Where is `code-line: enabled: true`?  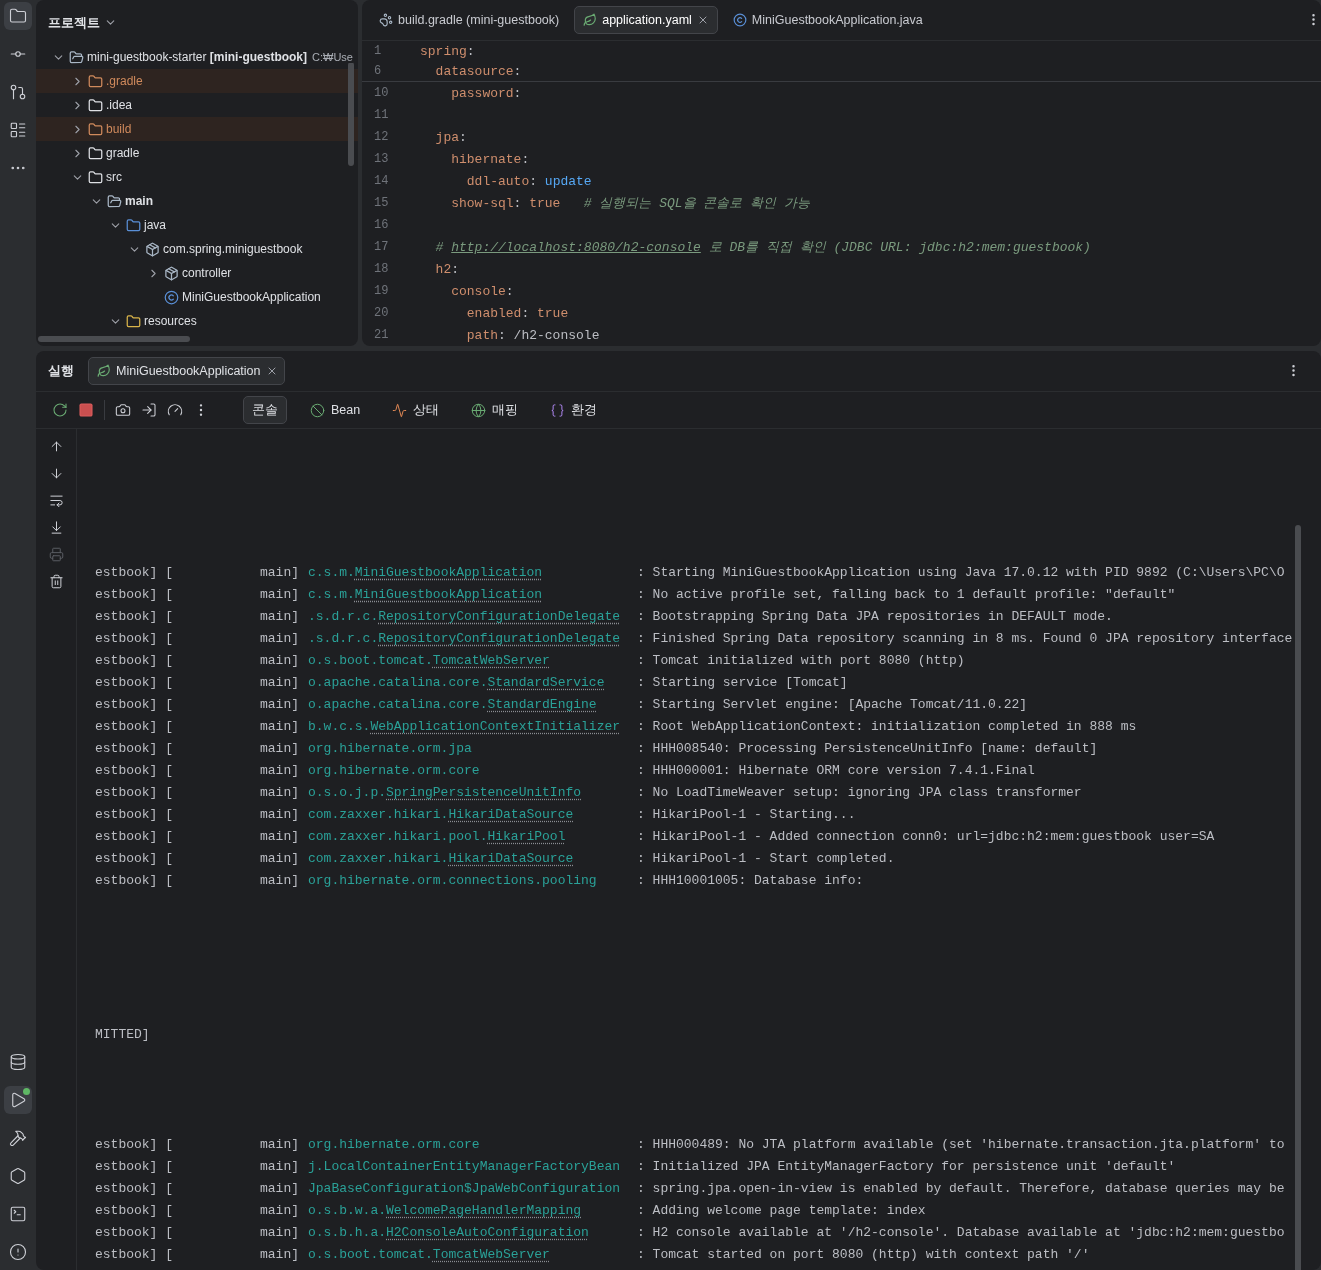
code-line: enabled: true is located at coordinates (517, 313).